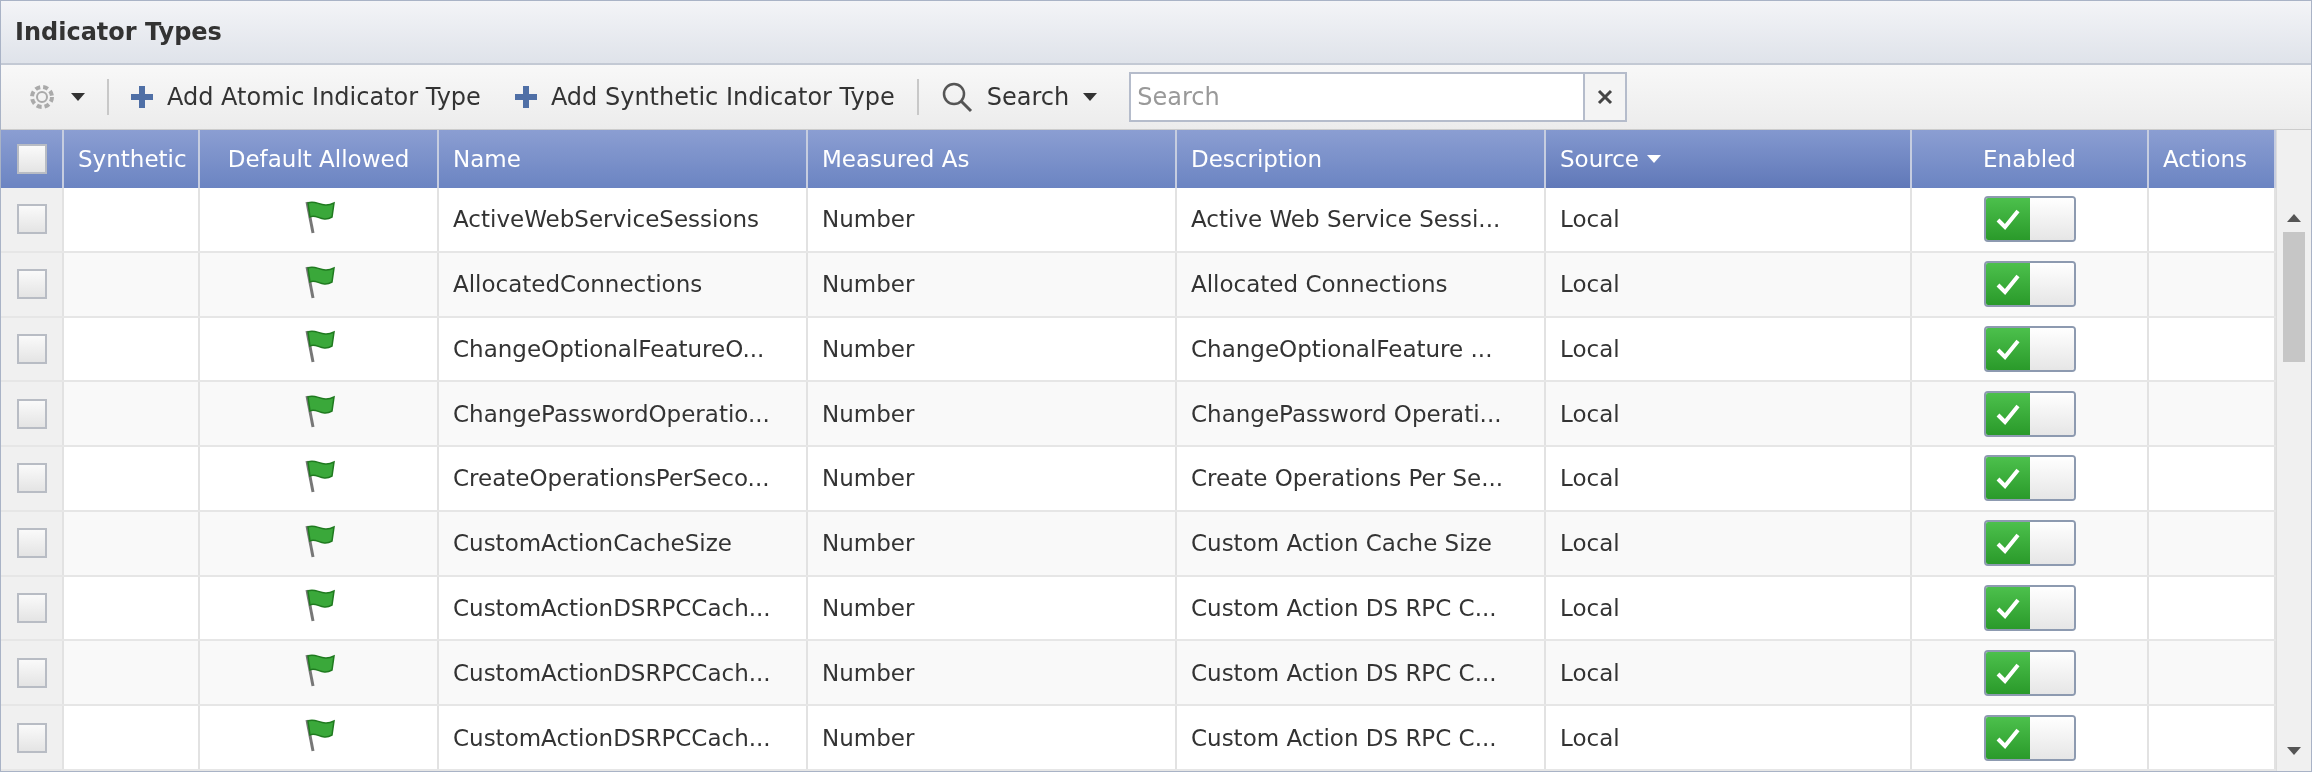  I want to click on column-header: Measured As, so click(991, 159).